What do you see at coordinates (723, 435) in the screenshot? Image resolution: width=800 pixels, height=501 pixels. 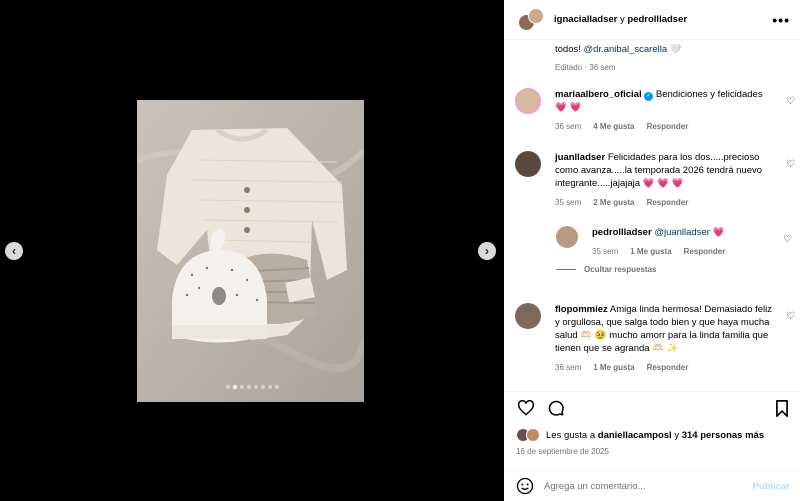 I see `likes-count-link: 314 personas más` at bounding box center [723, 435].